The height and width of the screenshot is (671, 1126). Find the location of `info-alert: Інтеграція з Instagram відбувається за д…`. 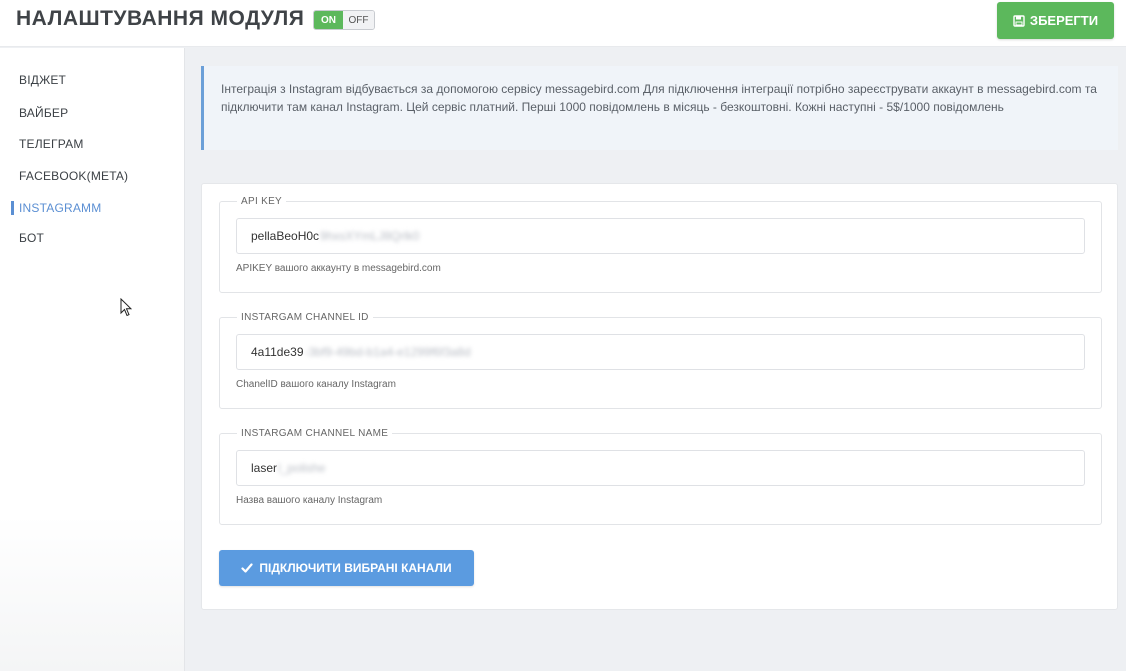

info-alert: Інтеграція з Instagram відбувається за д… is located at coordinates (659, 108).